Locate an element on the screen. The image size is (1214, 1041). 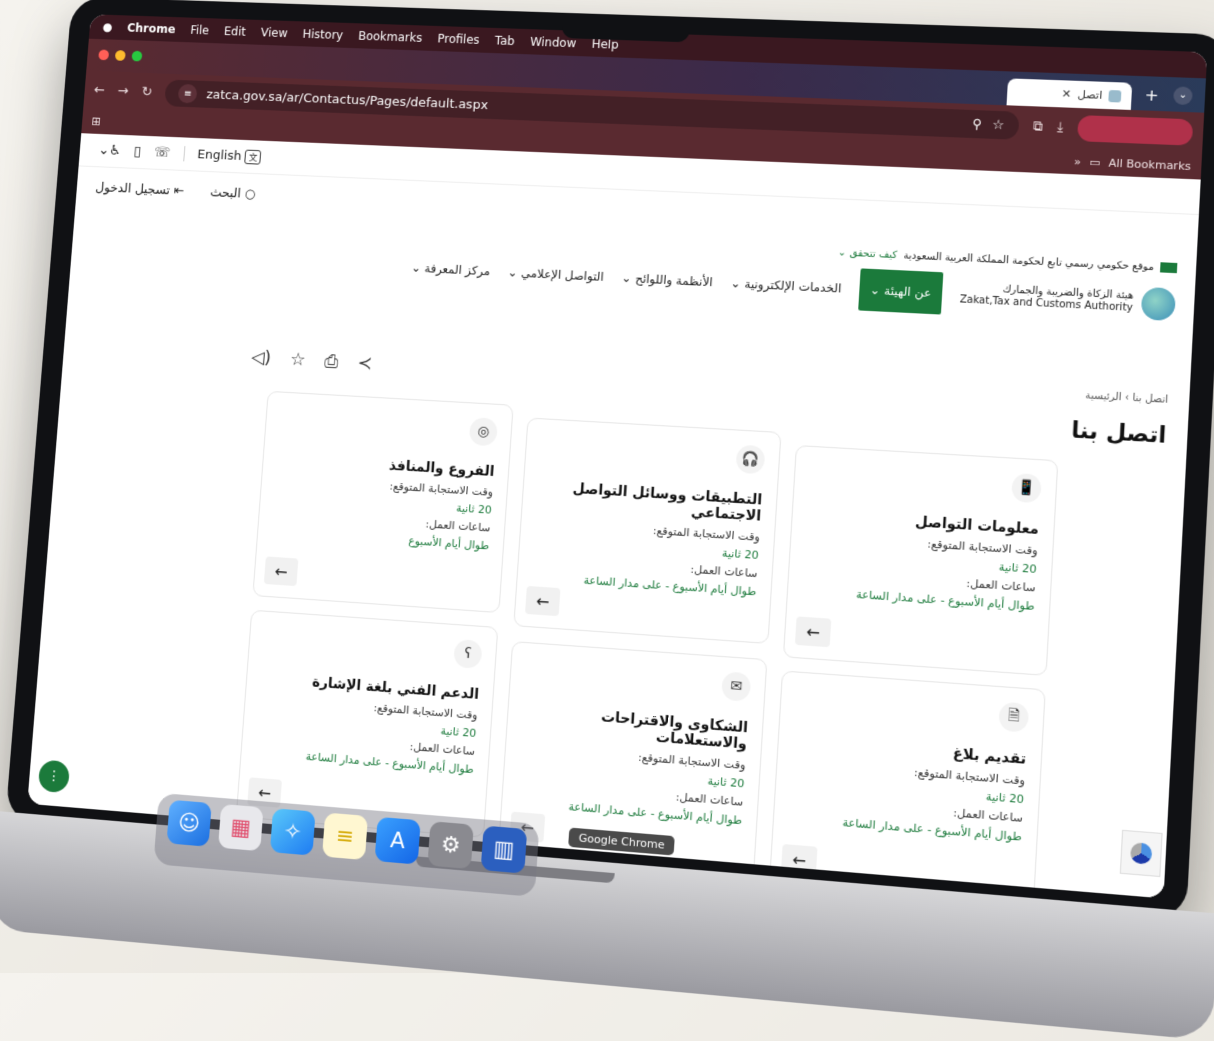
nav-regulations: ⌄ الأنظمة واللوائح is located at coordinates (667, 280).